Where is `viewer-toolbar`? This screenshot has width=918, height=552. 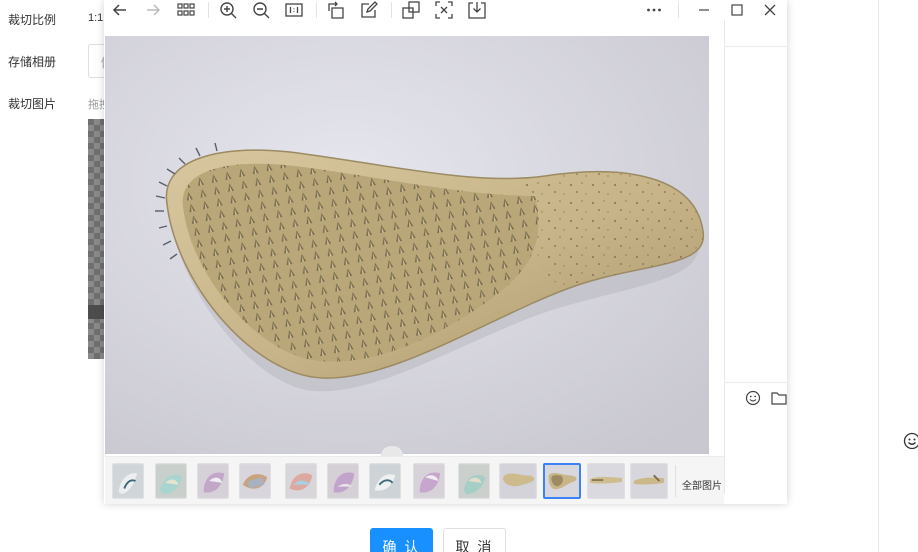
viewer-toolbar is located at coordinates (445, 10).